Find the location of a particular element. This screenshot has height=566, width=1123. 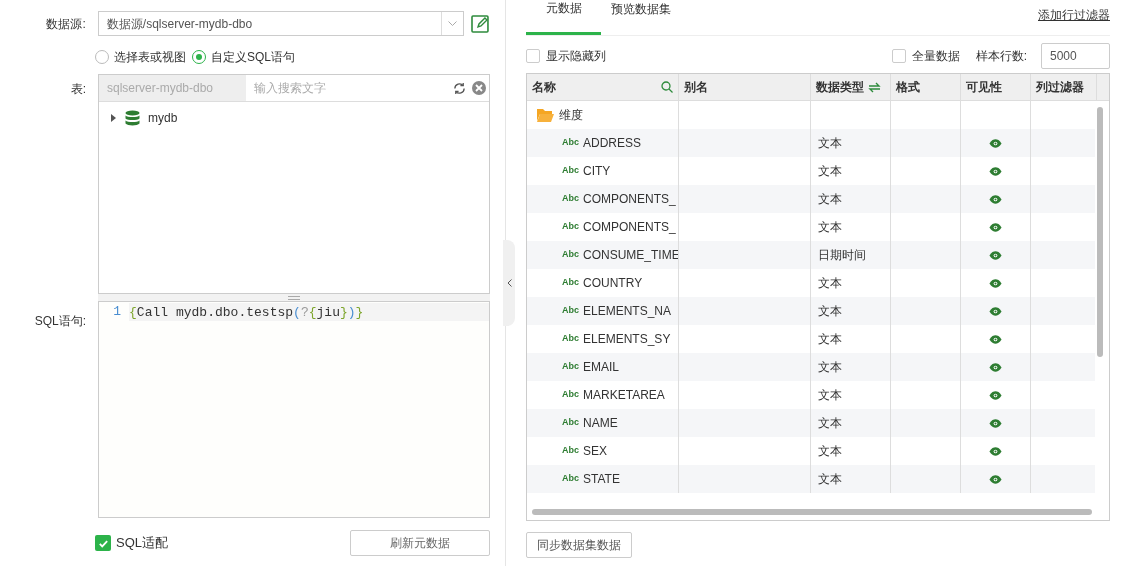

table-cell-text: 日期时间 is located at coordinates (842, 255).